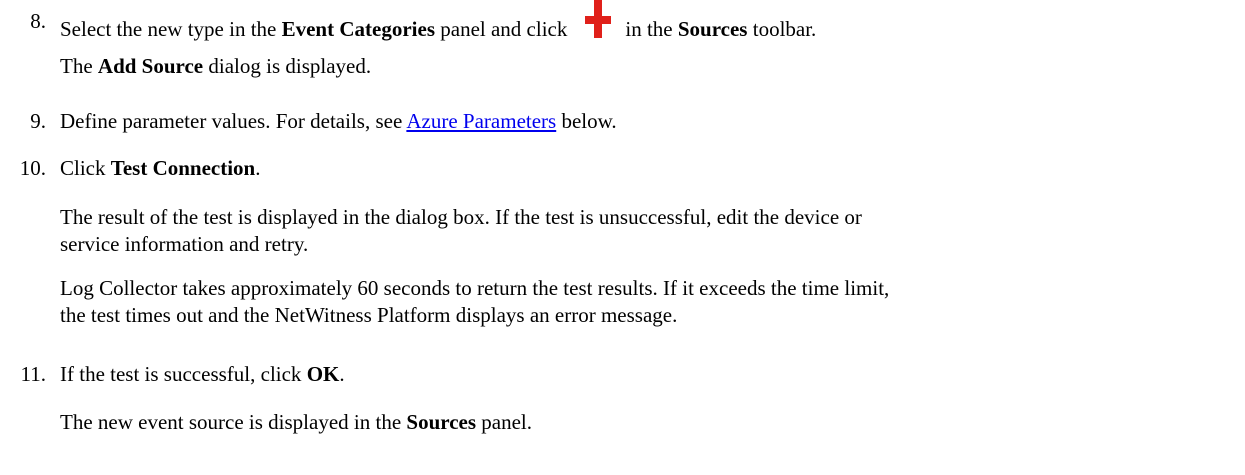 This screenshot has height=475, width=1245. I want to click on azure-parameters-link: Azure Parameters, so click(481, 121).